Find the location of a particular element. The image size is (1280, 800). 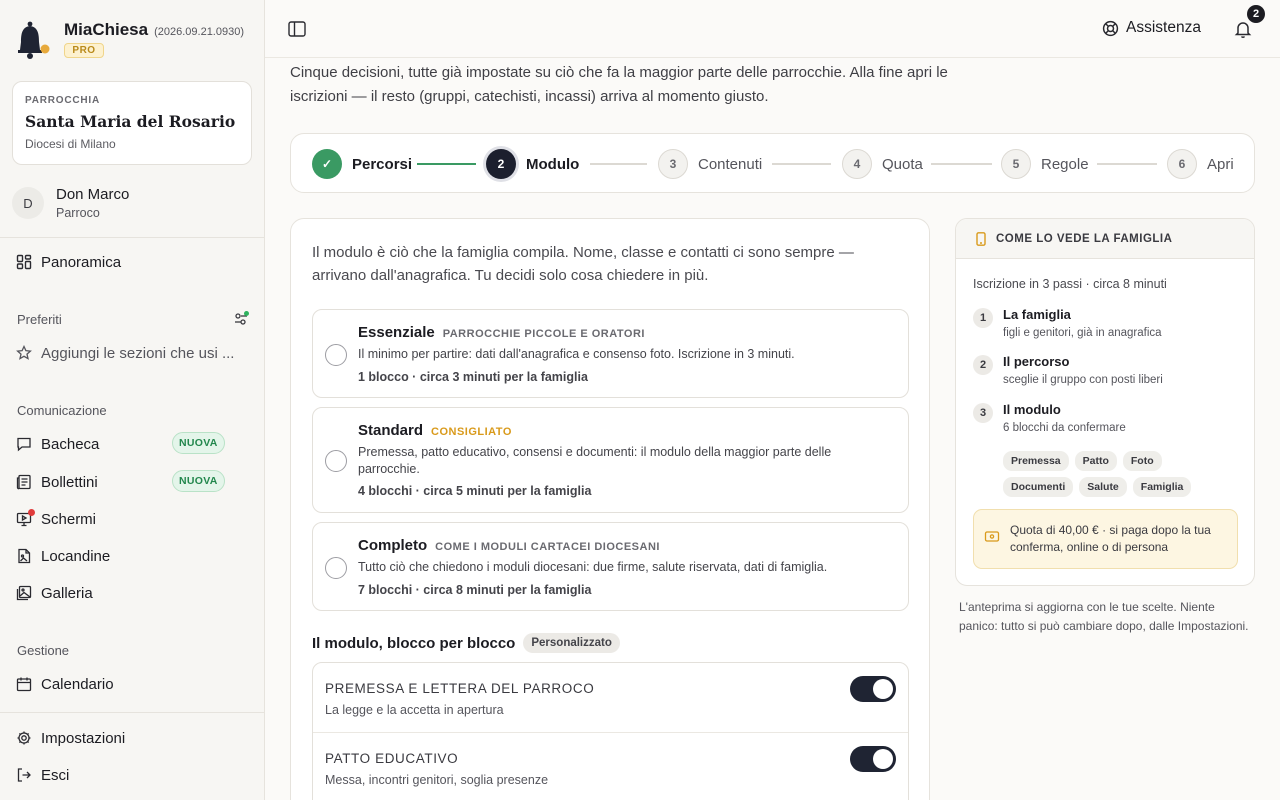

preview-step: 3 Il modulo 6 blocchi da confermare is located at coordinates (1049, 418).